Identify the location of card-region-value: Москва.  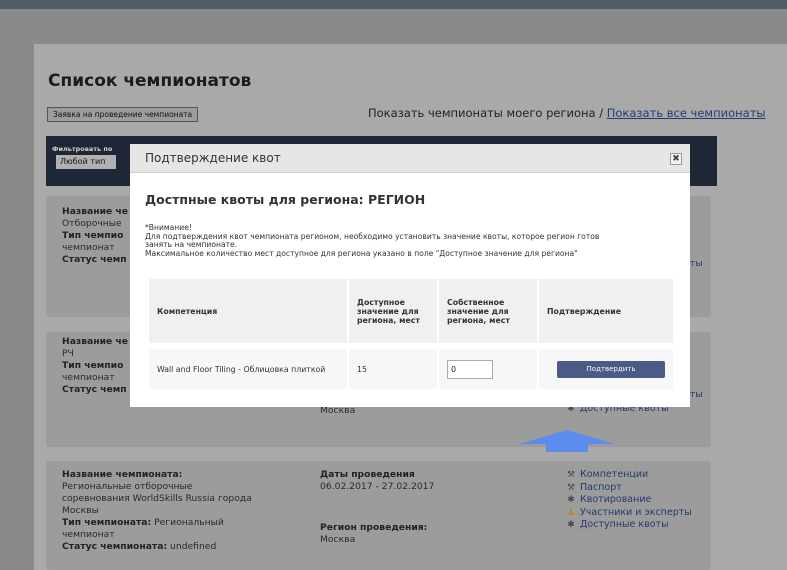
(338, 539).